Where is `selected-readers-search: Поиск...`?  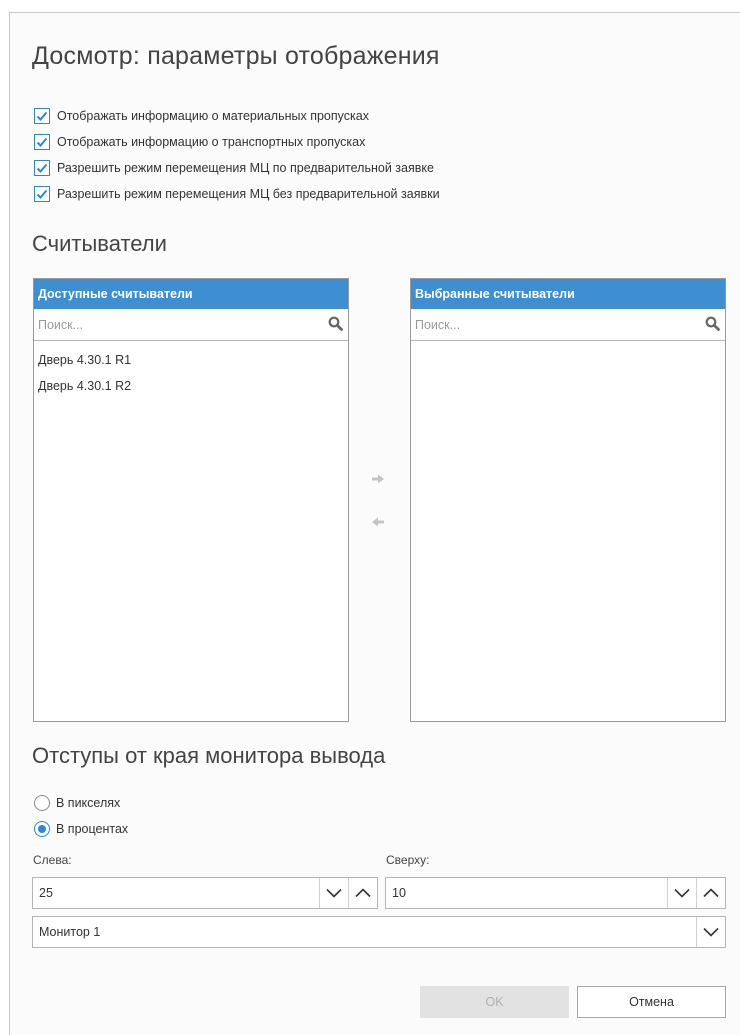 selected-readers-search: Поиск... is located at coordinates (568, 325).